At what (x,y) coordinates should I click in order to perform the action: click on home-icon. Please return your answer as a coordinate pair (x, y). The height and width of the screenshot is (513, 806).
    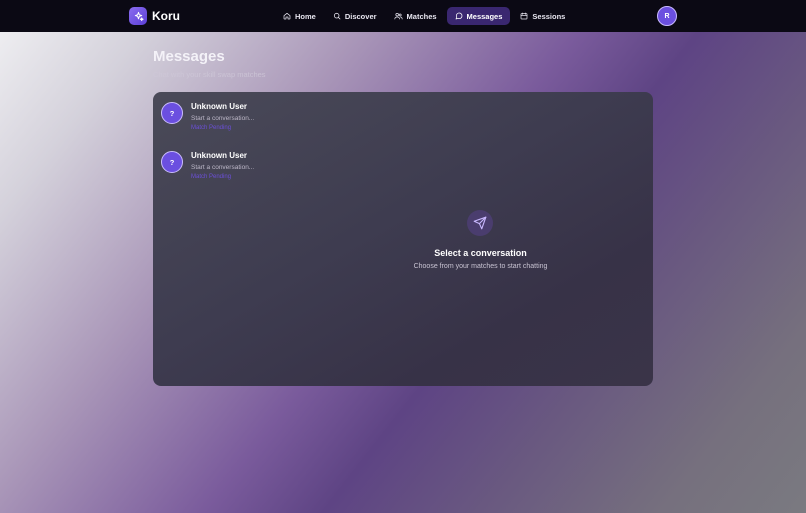
    Looking at the image, I should click on (287, 16).